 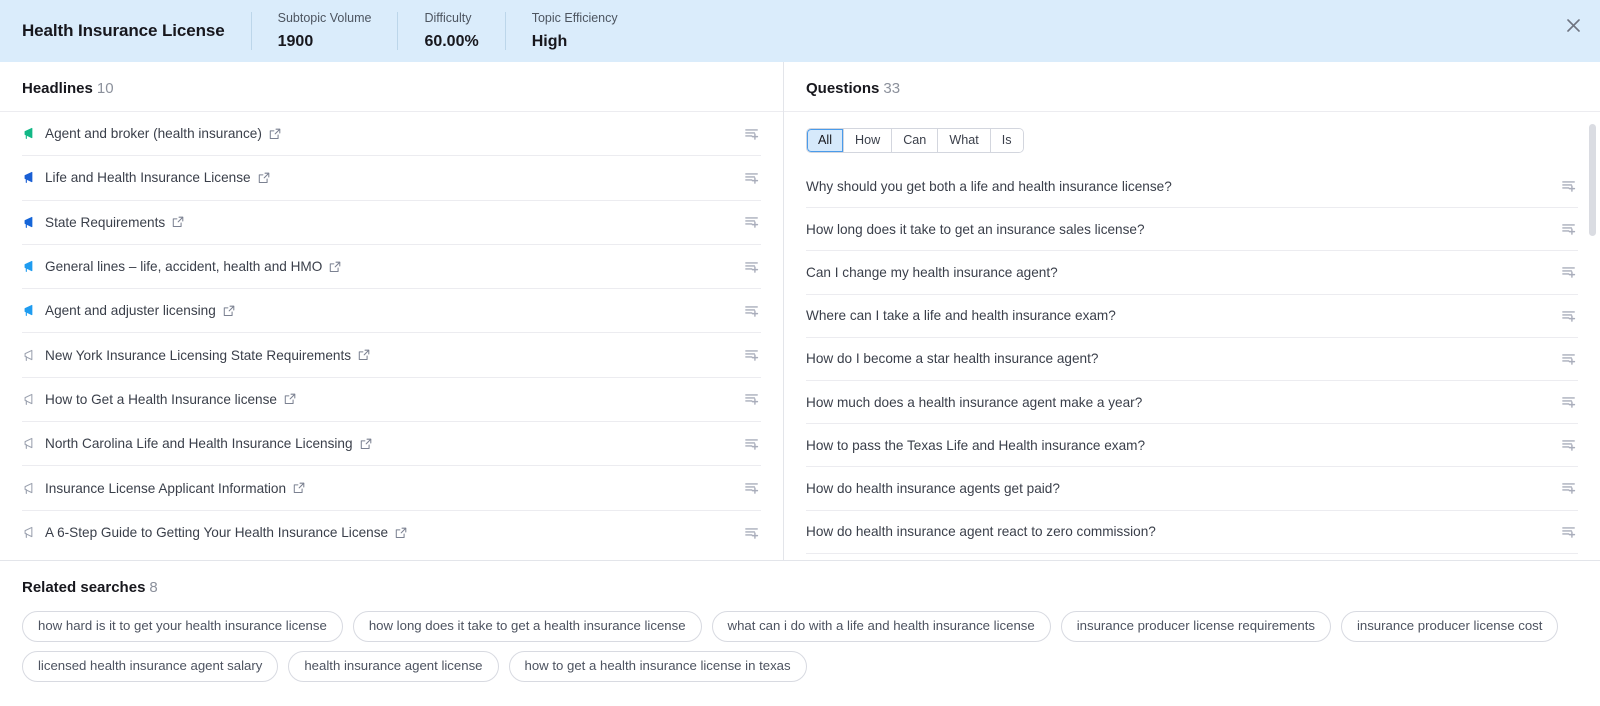 I want to click on metric-topic-efficiency: Topic Efficiency High, so click(x=575, y=31).